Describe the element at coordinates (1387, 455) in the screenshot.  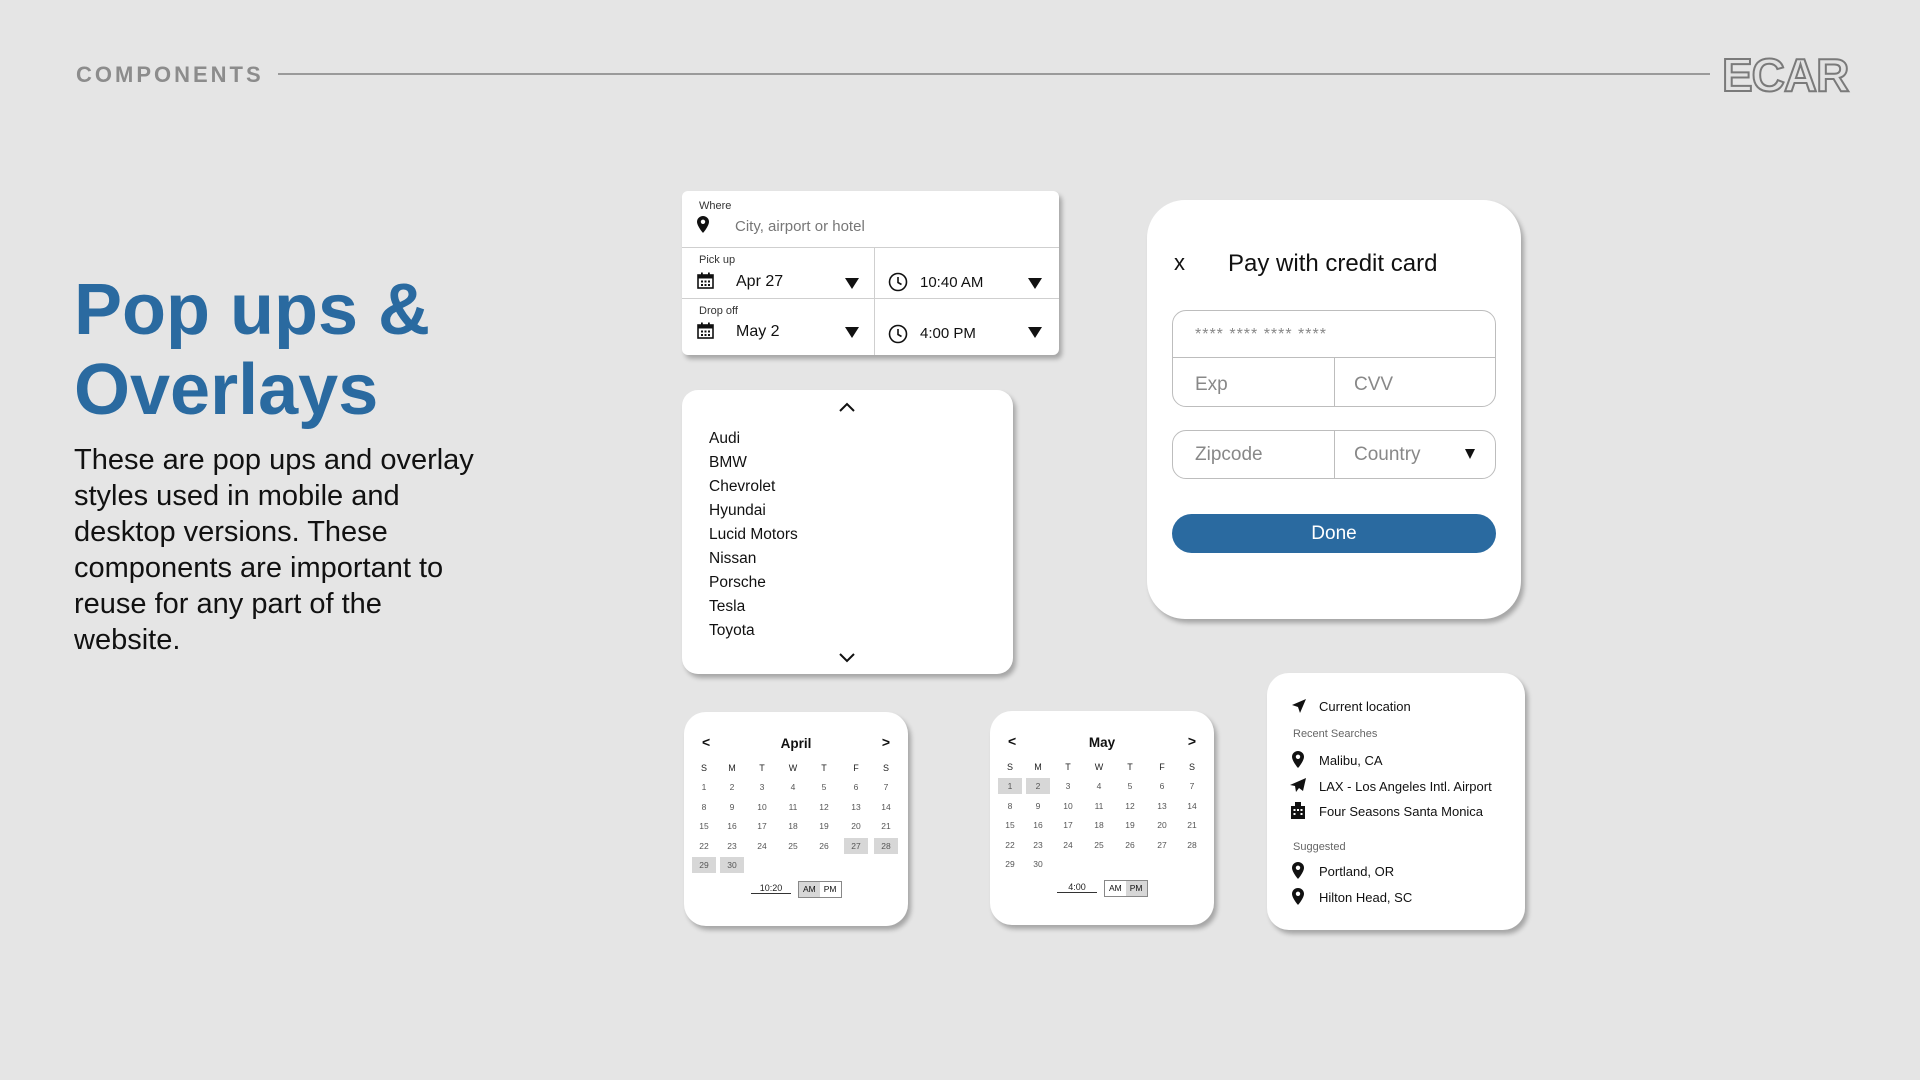
I see `country-value: Country` at that location.